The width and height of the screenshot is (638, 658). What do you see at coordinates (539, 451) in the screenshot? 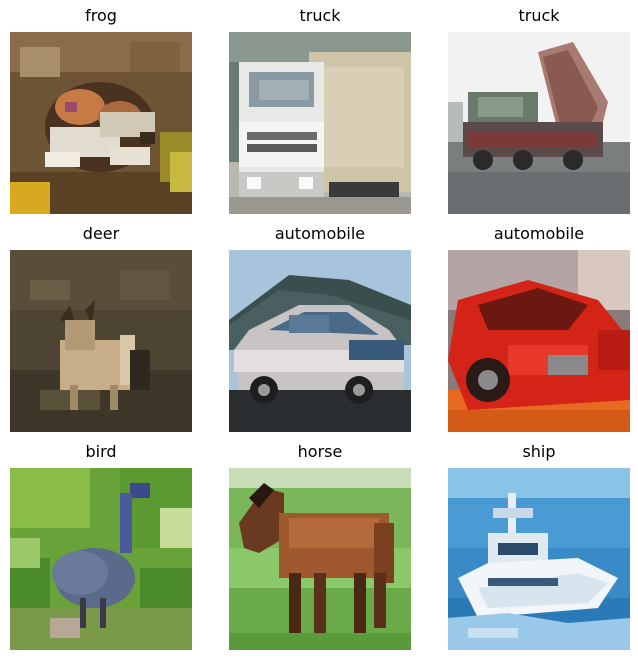
I see `panel-title: ship` at bounding box center [539, 451].